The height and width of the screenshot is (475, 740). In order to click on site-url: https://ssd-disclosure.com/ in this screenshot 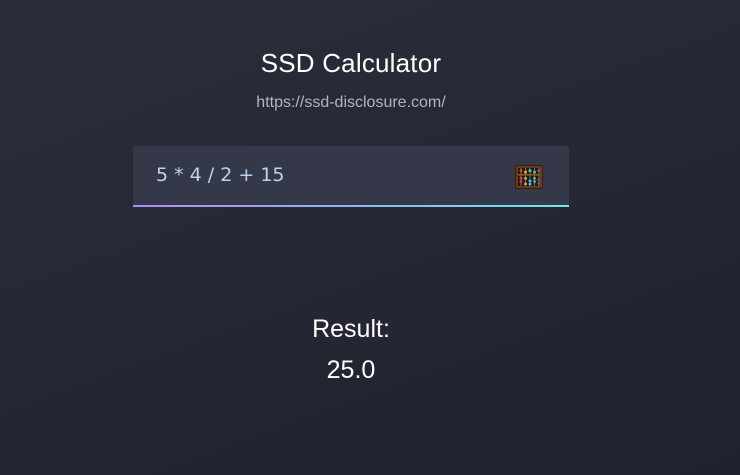, I will do `click(351, 102)`.